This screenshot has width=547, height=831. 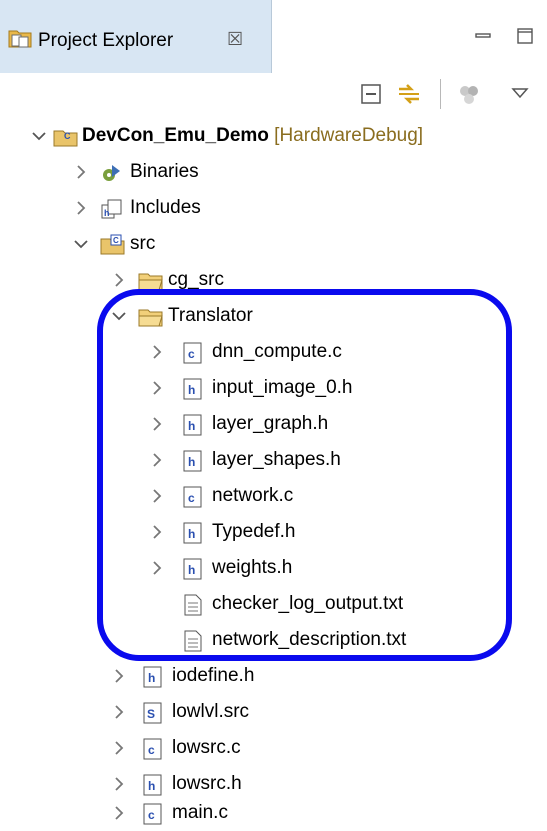 I want to click on tree-item-file: h Typedef.h, so click(x=273, y=532).